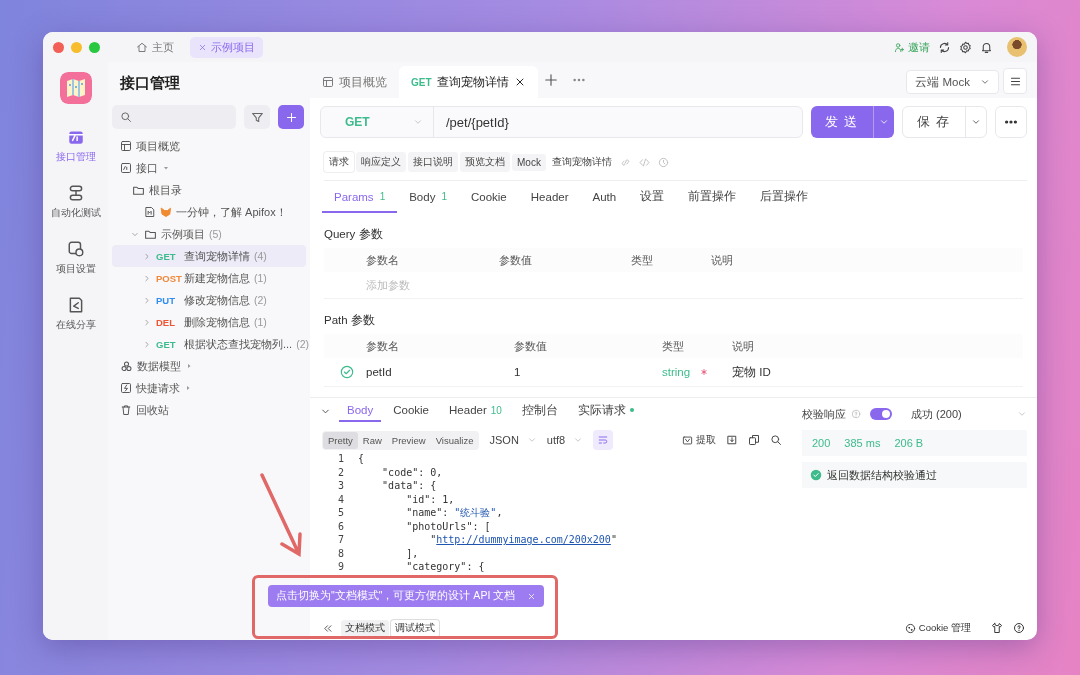 This screenshot has width=1080, height=675. I want to click on chevron-icon, so click(418, 122).